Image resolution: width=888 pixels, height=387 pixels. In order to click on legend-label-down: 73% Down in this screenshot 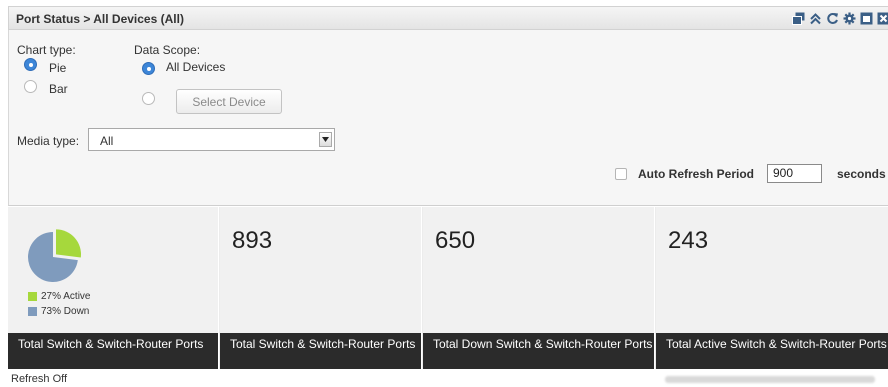, I will do `click(65, 311)`.